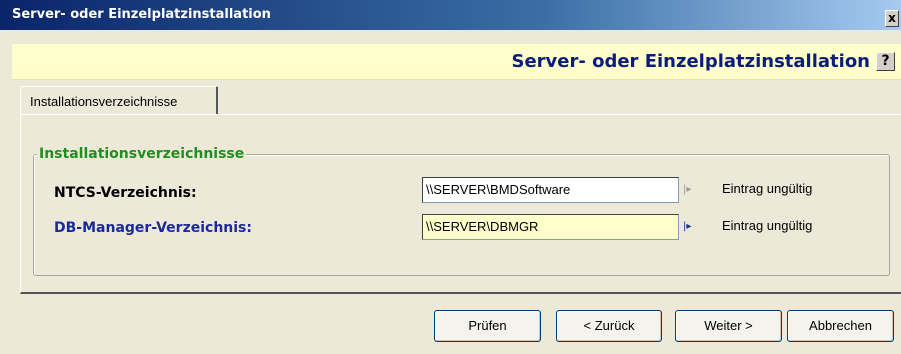  Describe the element at coordinates (104, 101) in the screenshot. I see `tab-label: Installationsverzeichnisse` at that location.